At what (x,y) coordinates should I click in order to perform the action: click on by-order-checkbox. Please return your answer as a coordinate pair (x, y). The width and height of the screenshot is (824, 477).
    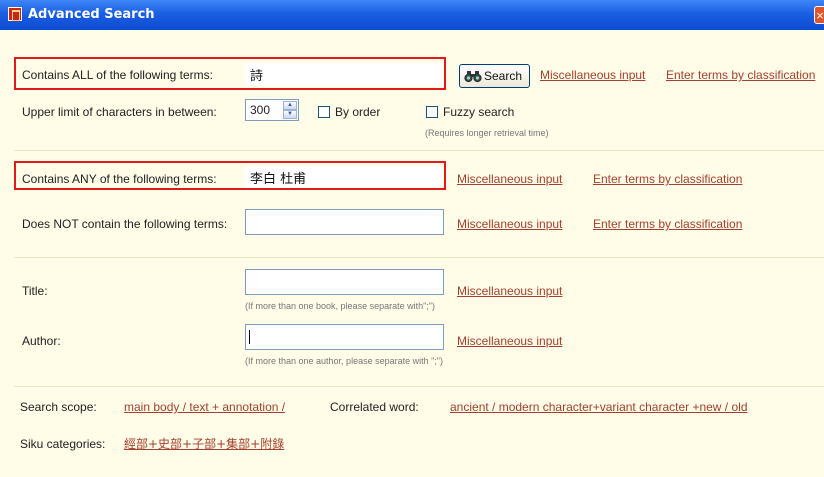
    Looking at the image, I should click on (324, 112).